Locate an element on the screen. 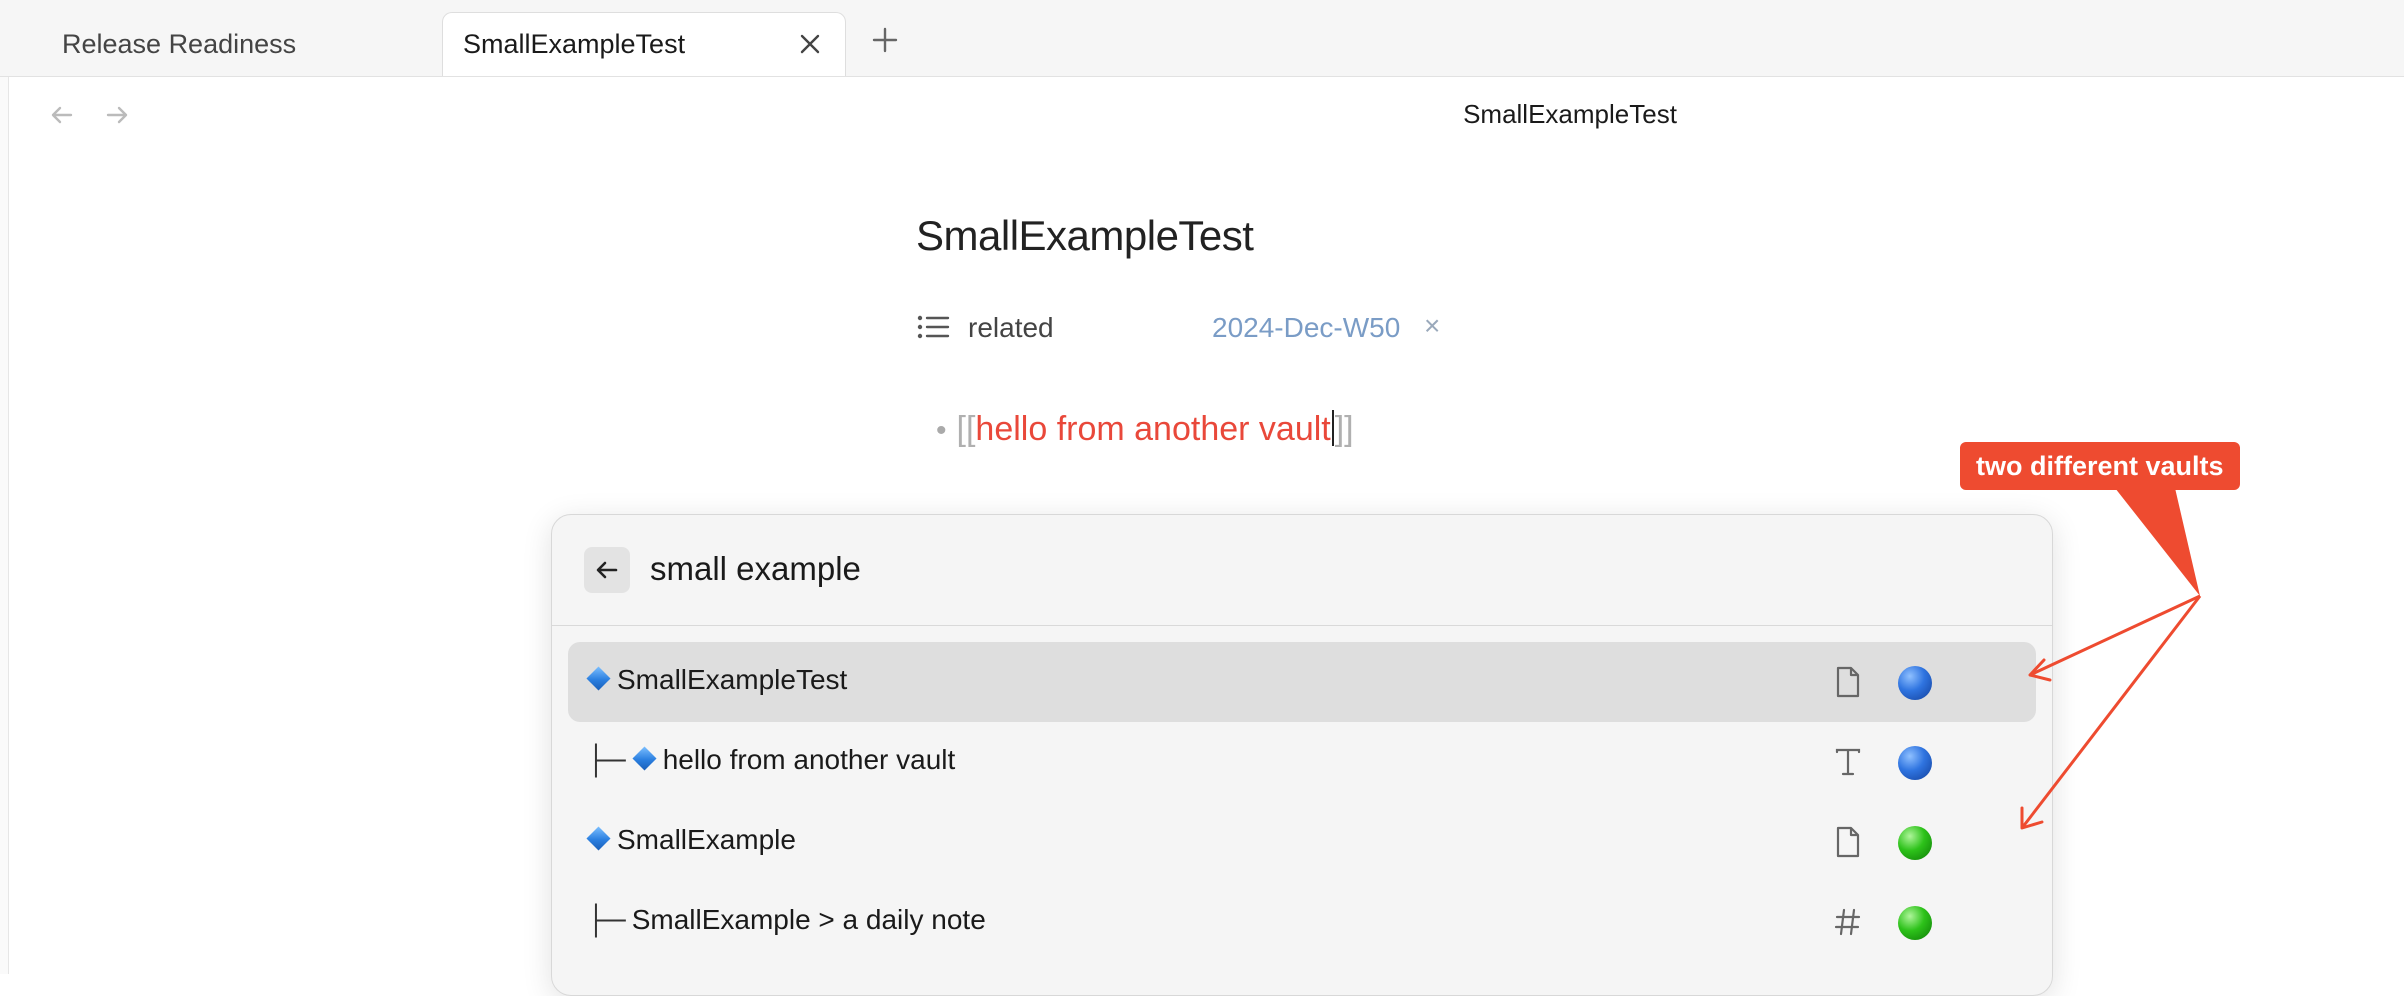 The height and width of the screenshot is (996, 2404). list-icon is located at coordinates (933, 327).